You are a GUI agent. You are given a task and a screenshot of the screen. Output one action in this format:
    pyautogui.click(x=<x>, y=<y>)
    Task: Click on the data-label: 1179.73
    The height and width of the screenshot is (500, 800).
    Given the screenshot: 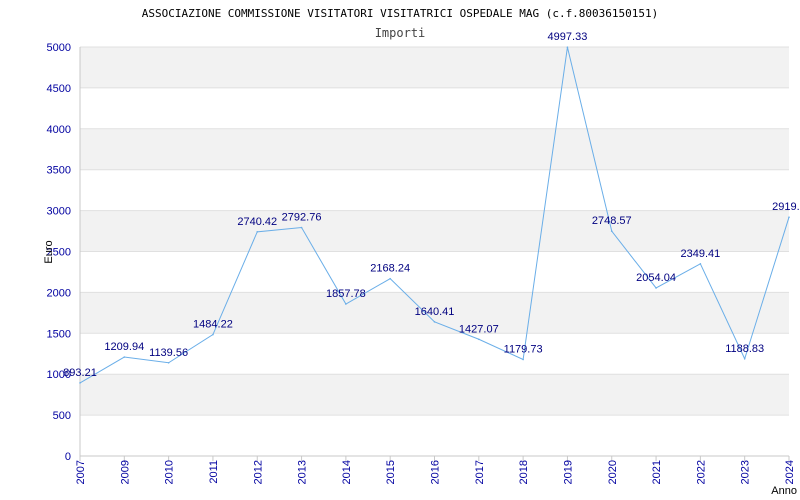 What is the action you would take?
    pyautogui.click(x=523, y=349)
    